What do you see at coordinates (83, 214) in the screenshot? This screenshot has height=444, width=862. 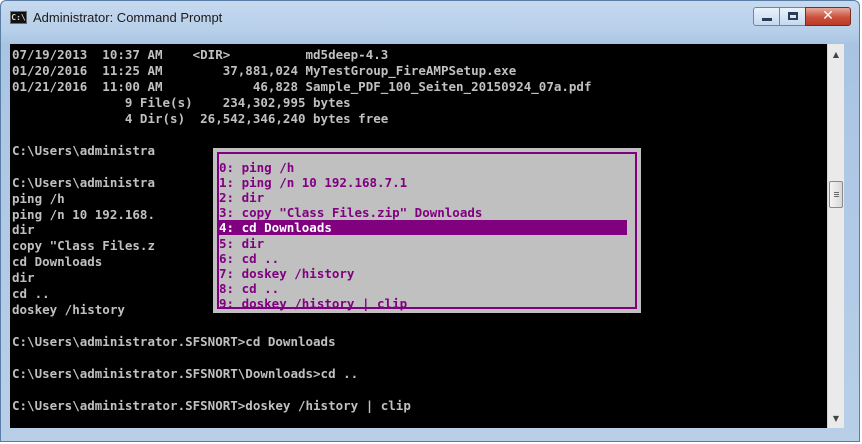 I see `console-line: ping /n 10 192.168.` at bounding box center [83, 214].